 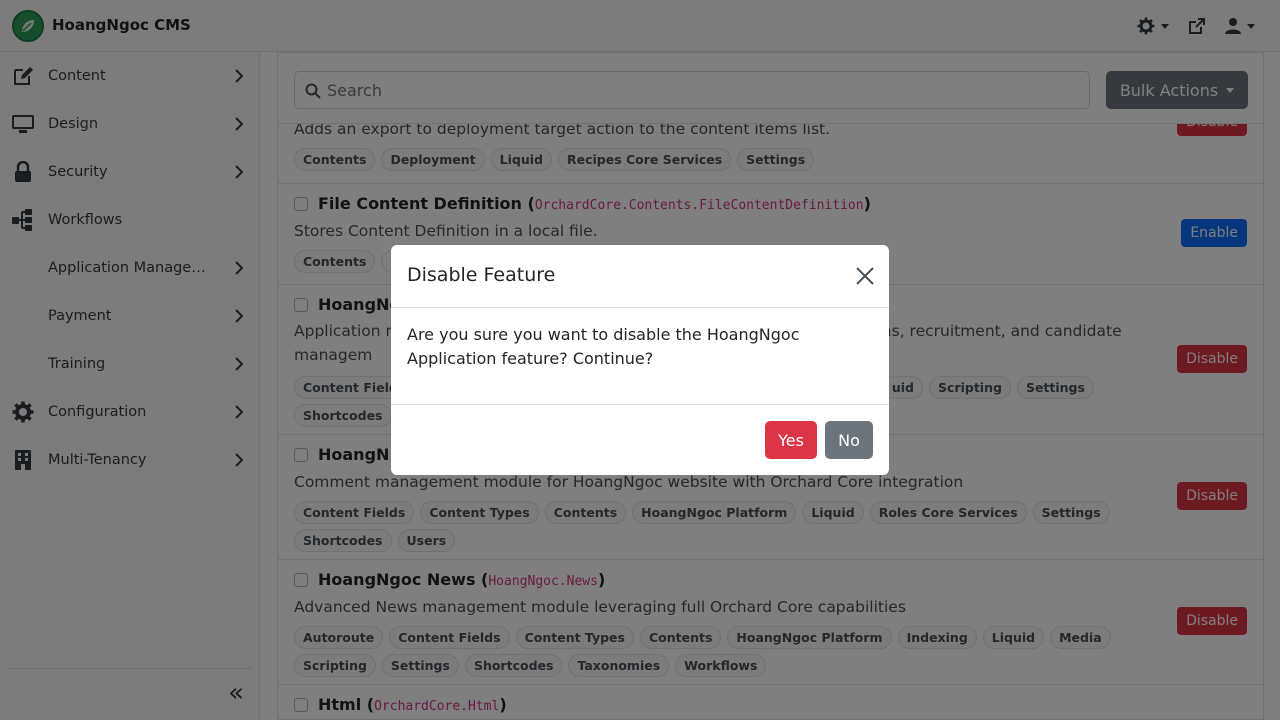 What do you see at coordinates (640, 439) in the screenshot?
I see `modal-footer: Yes No` at bounding box center [640, 439].